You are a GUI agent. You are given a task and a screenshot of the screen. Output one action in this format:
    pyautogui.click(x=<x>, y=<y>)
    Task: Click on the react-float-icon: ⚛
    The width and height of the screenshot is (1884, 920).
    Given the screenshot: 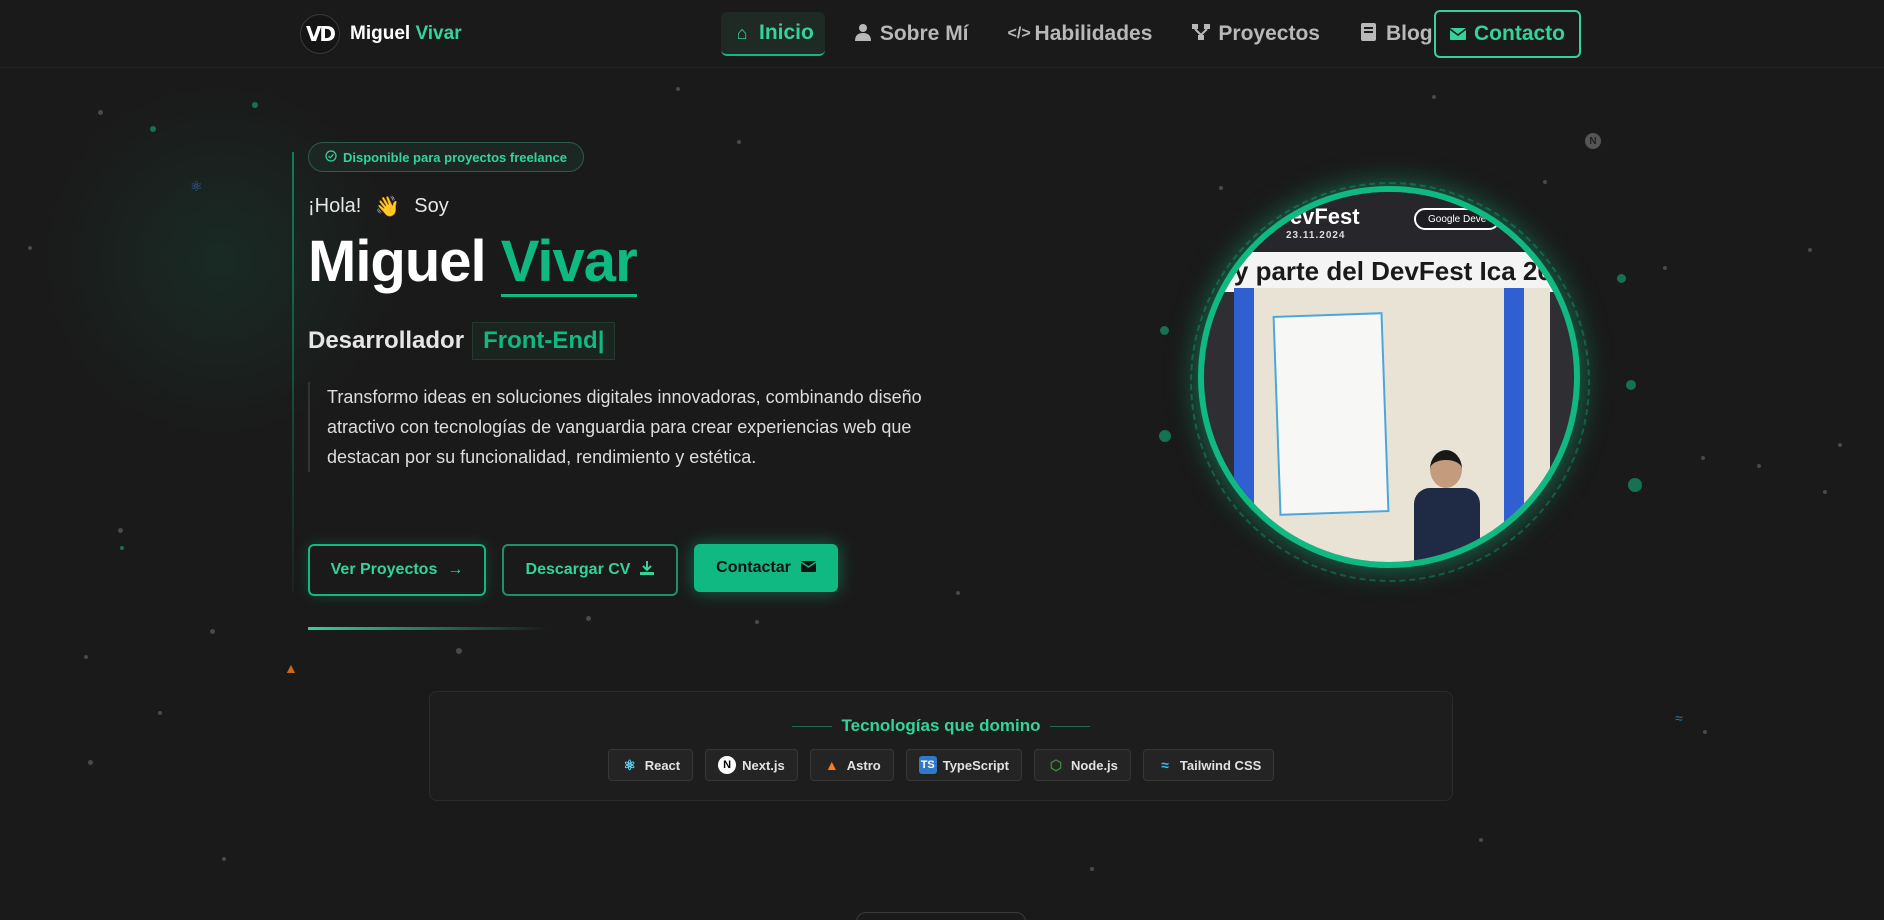 What is the action you would take?
    pyautogui.click(x=196, y=186)
    